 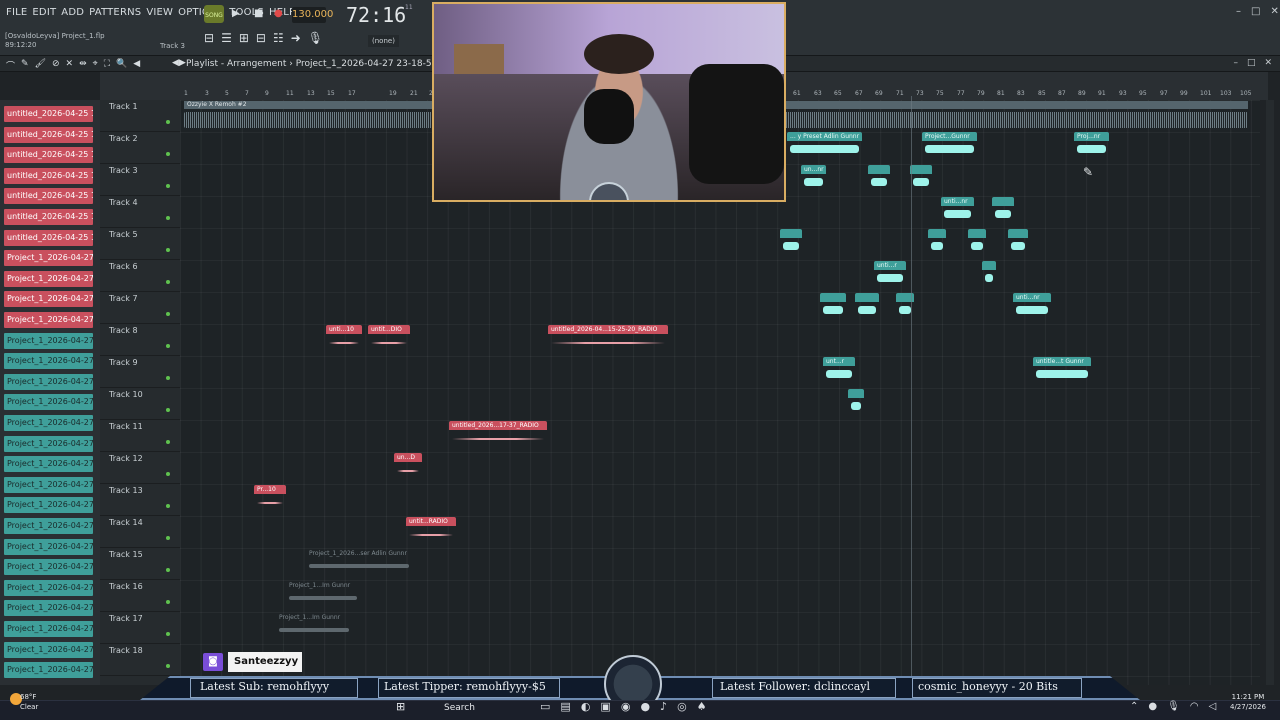 What do you see at coordinates (344, 339) in the screenshot?
I see `audio-clip-18: unti...10` at bounding box center [344, 339].